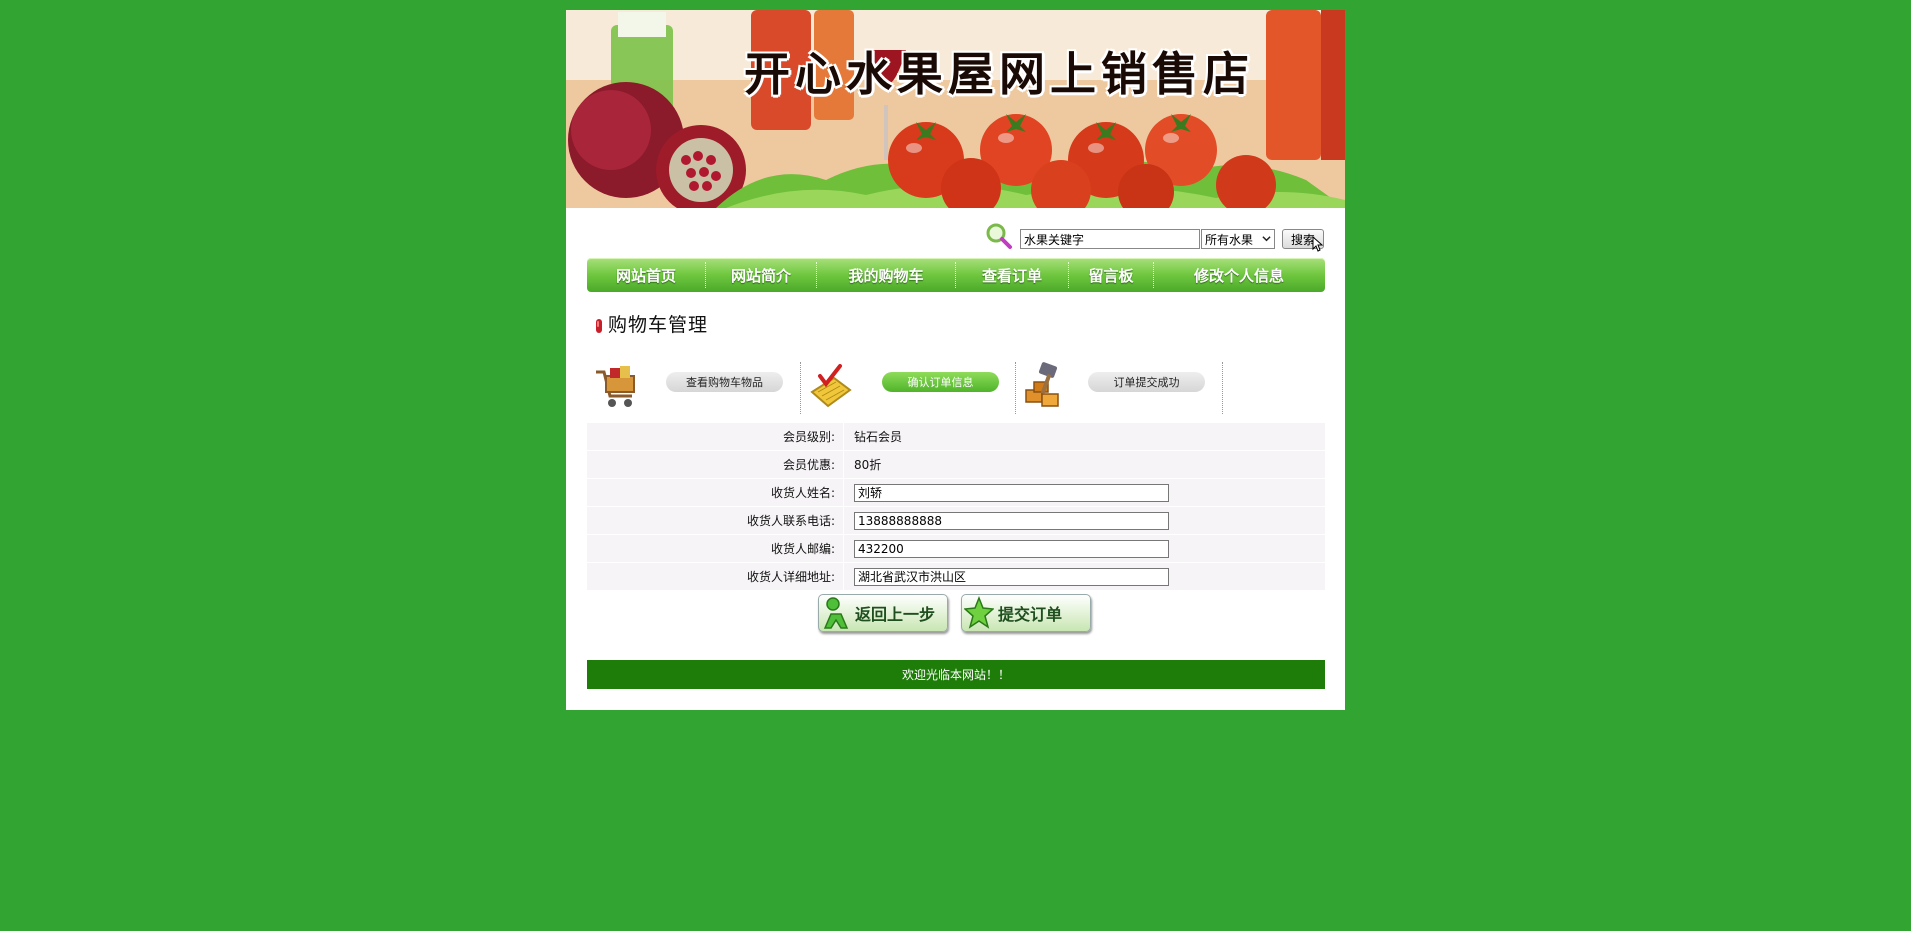 This screenshot has width=1911, height=931. I want to click on footer: 欢迎光临本网站！！, so click(956, 674).